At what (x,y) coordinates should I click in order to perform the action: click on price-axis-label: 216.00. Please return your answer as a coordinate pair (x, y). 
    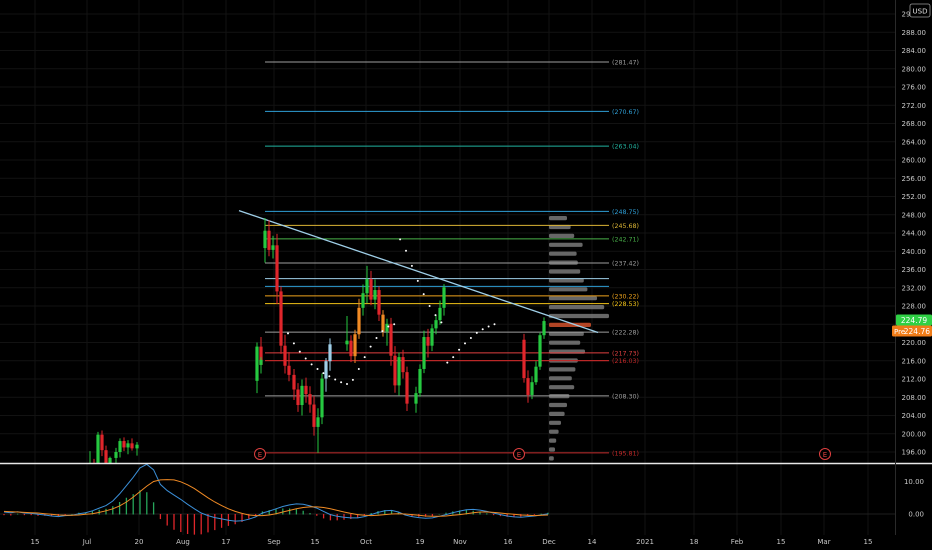
    Looking at the image, I should click on (914, 361).